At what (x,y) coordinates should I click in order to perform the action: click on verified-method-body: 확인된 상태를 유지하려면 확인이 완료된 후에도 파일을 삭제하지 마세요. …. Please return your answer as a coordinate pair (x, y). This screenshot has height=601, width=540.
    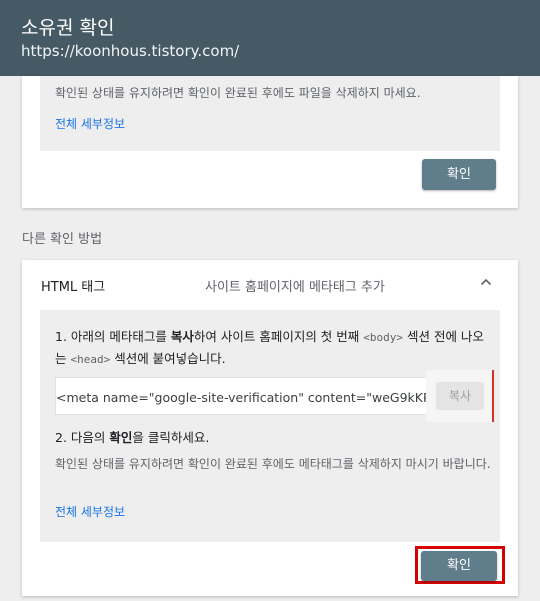
    Looking at the image, I should click on (270, 113).